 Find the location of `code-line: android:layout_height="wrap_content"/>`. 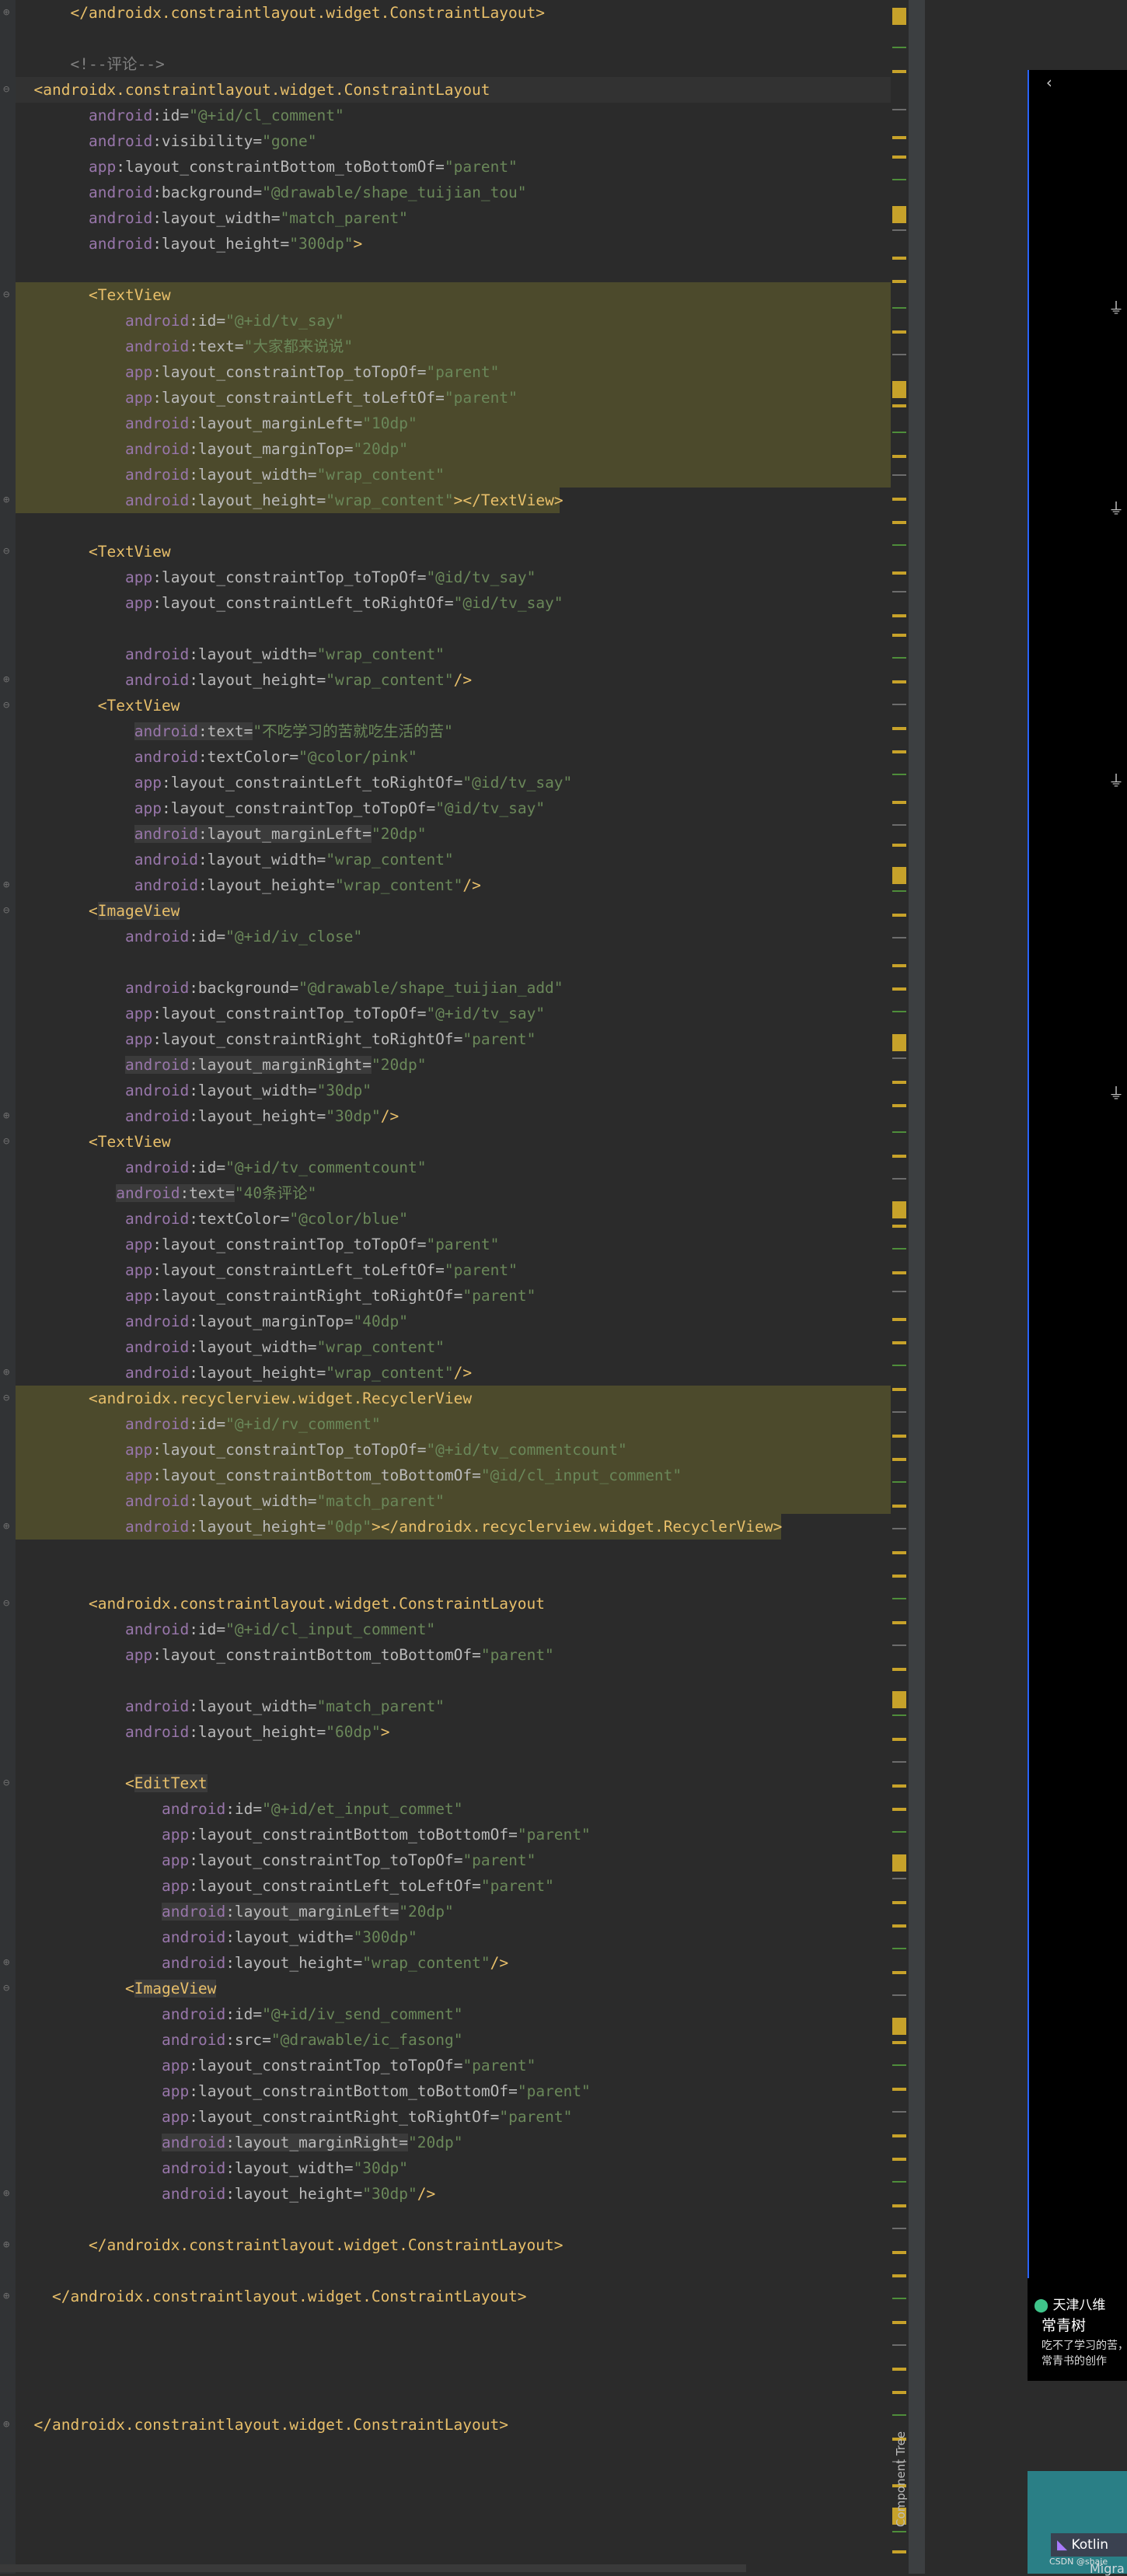

code-line: android:layout_height="wrap_content"/> is located at coordinates (509, 680).